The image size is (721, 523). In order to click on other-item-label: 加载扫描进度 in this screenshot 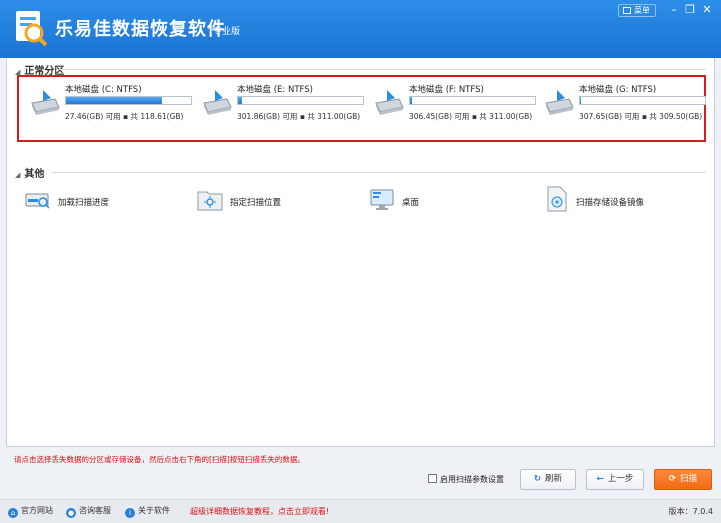, I will do `click(84, 203)`.